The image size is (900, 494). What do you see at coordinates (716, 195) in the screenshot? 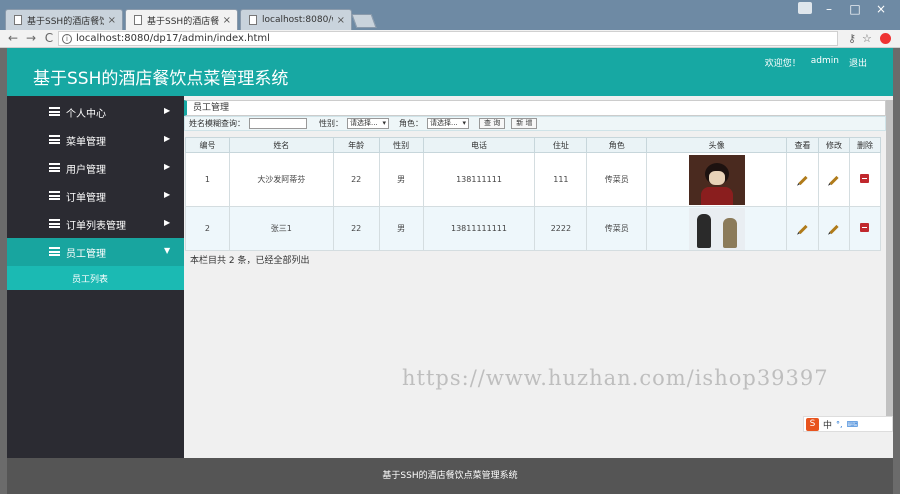
I see `avatar-body` at bounding box center [716, 195].